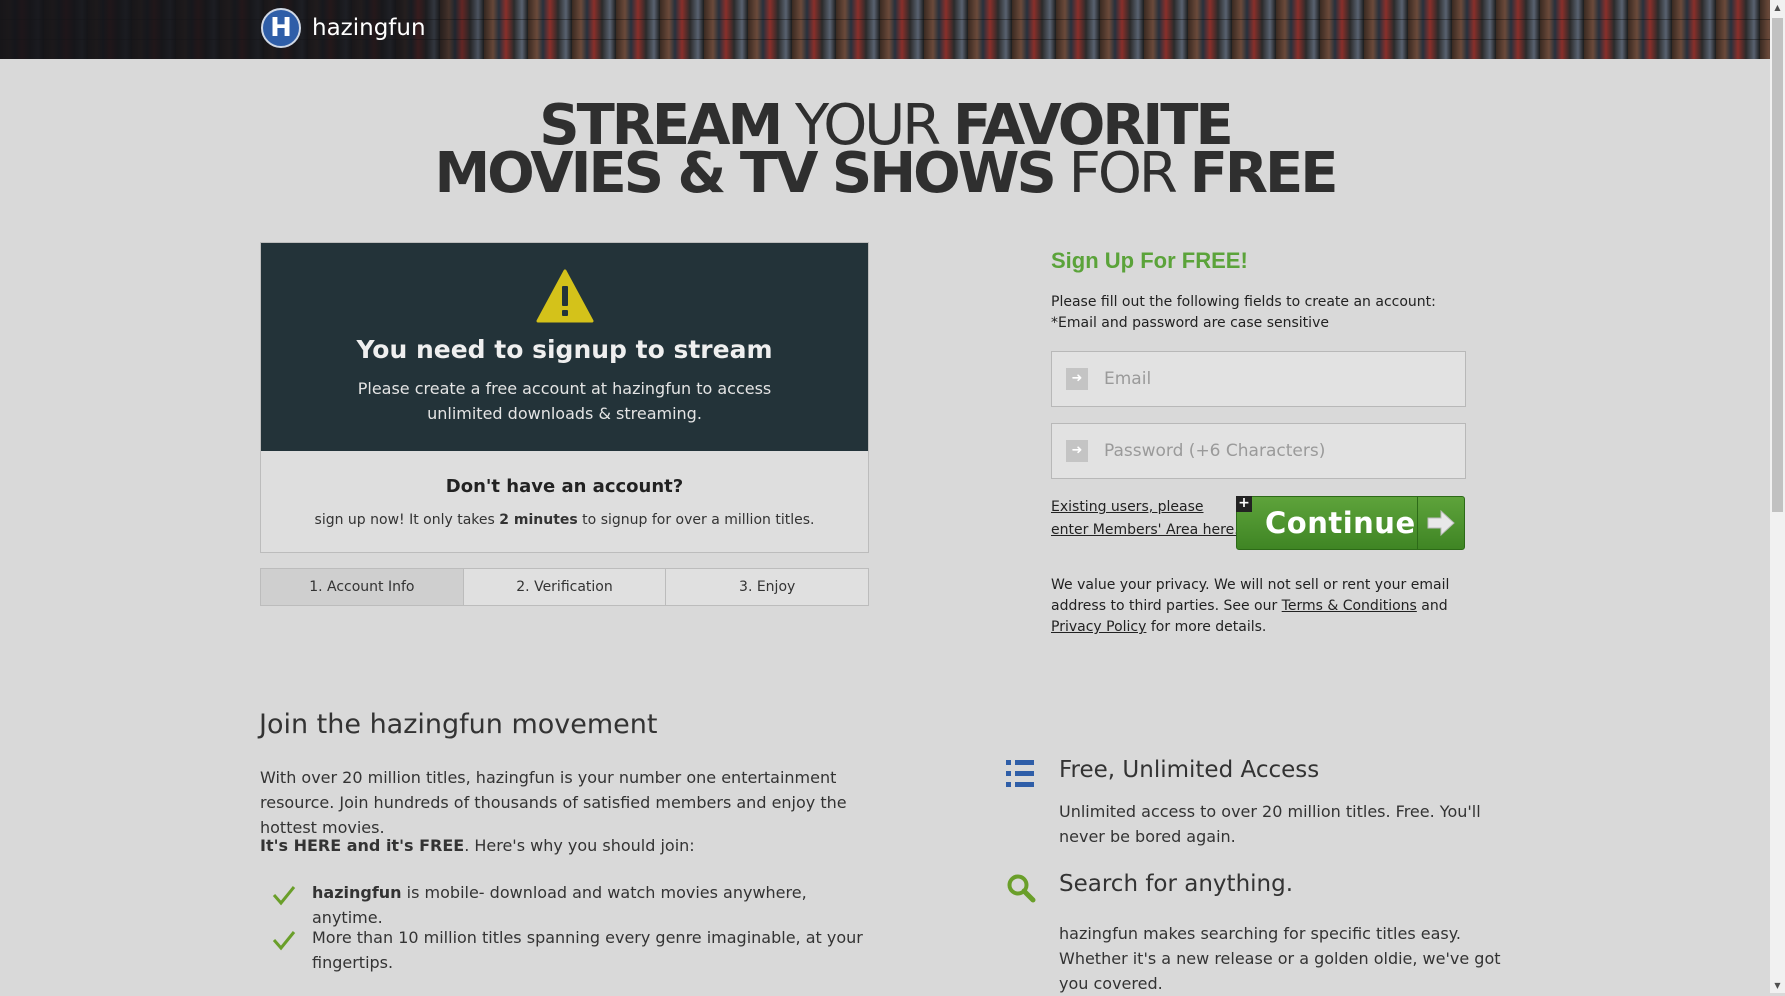  Describe the element at coordinates (1123, 173) in the screenshot. I see `headline-for: FOR` at that location.